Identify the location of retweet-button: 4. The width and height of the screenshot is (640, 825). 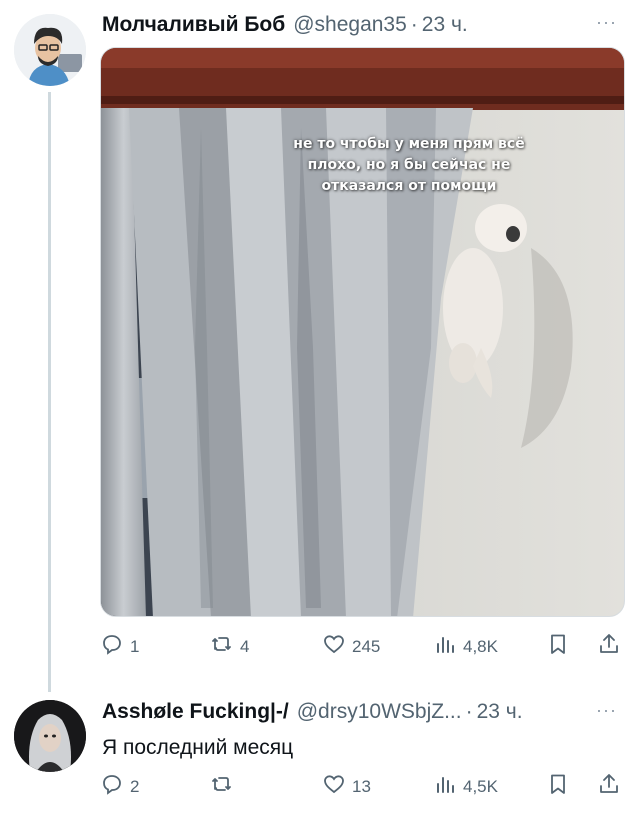
(229, 646).